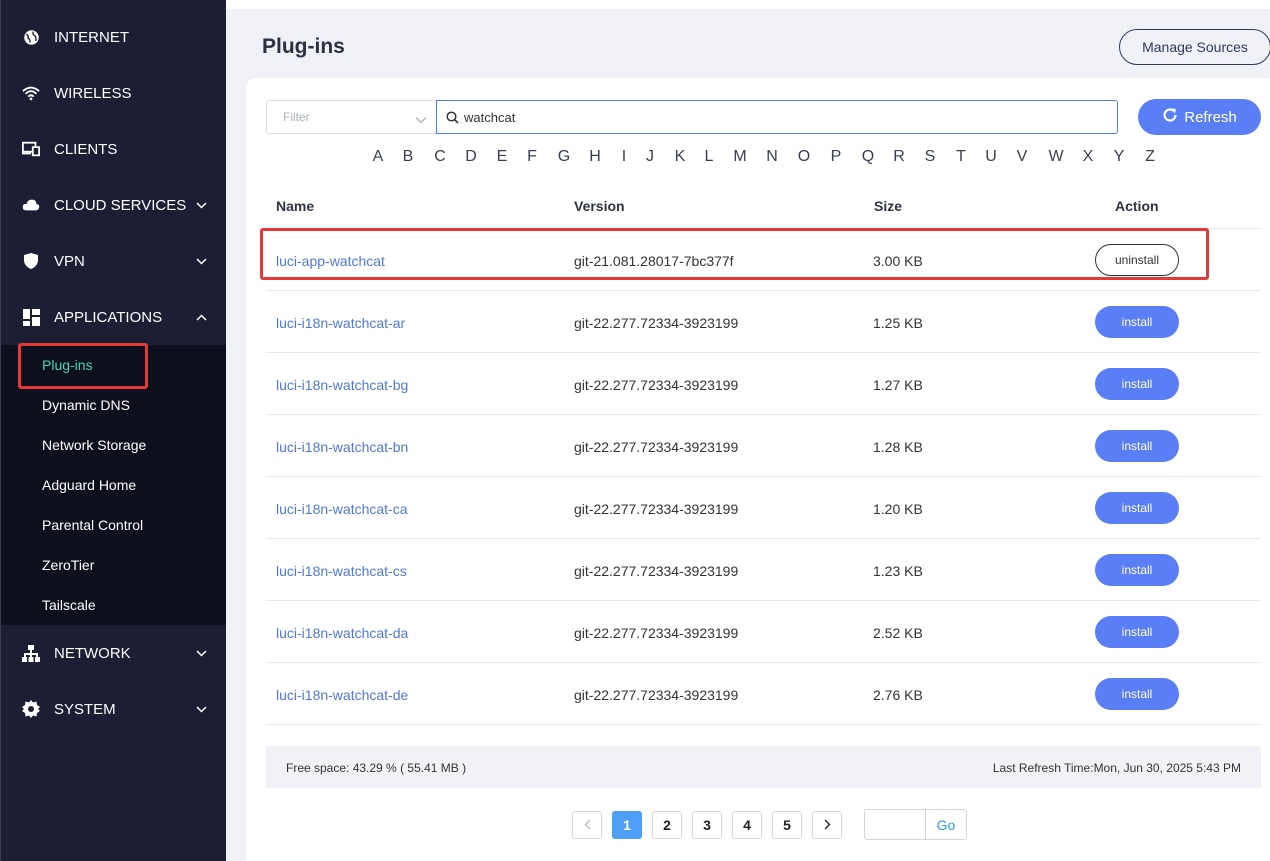 This screenshot has width=1270, height=861. I want to click on page-button-4: 4, so click(747, 825).